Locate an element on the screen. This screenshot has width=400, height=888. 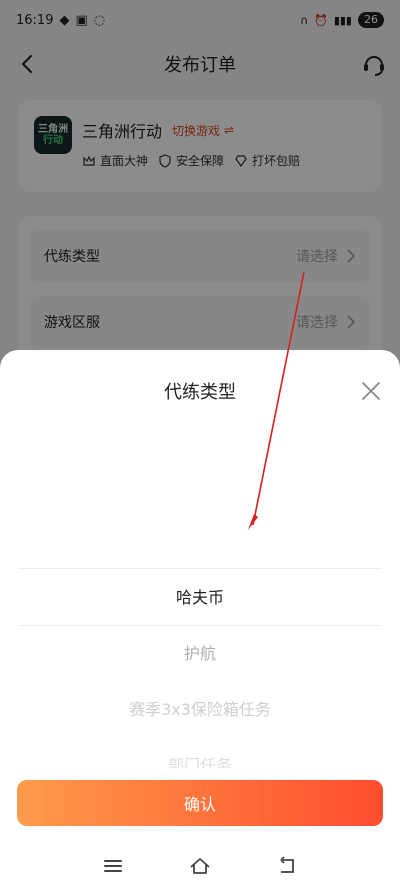
menu-icon is located at coordinates (113, 866).